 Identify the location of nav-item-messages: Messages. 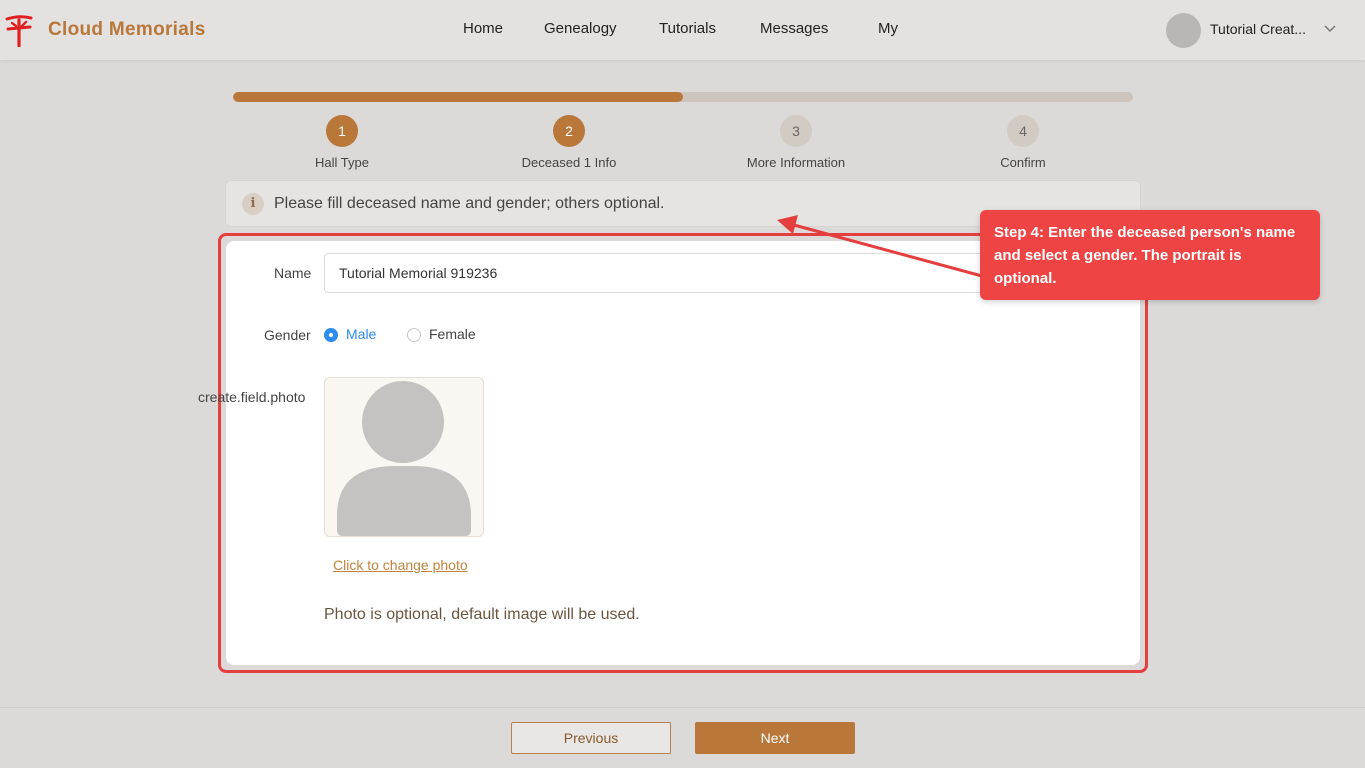
(794, 28).